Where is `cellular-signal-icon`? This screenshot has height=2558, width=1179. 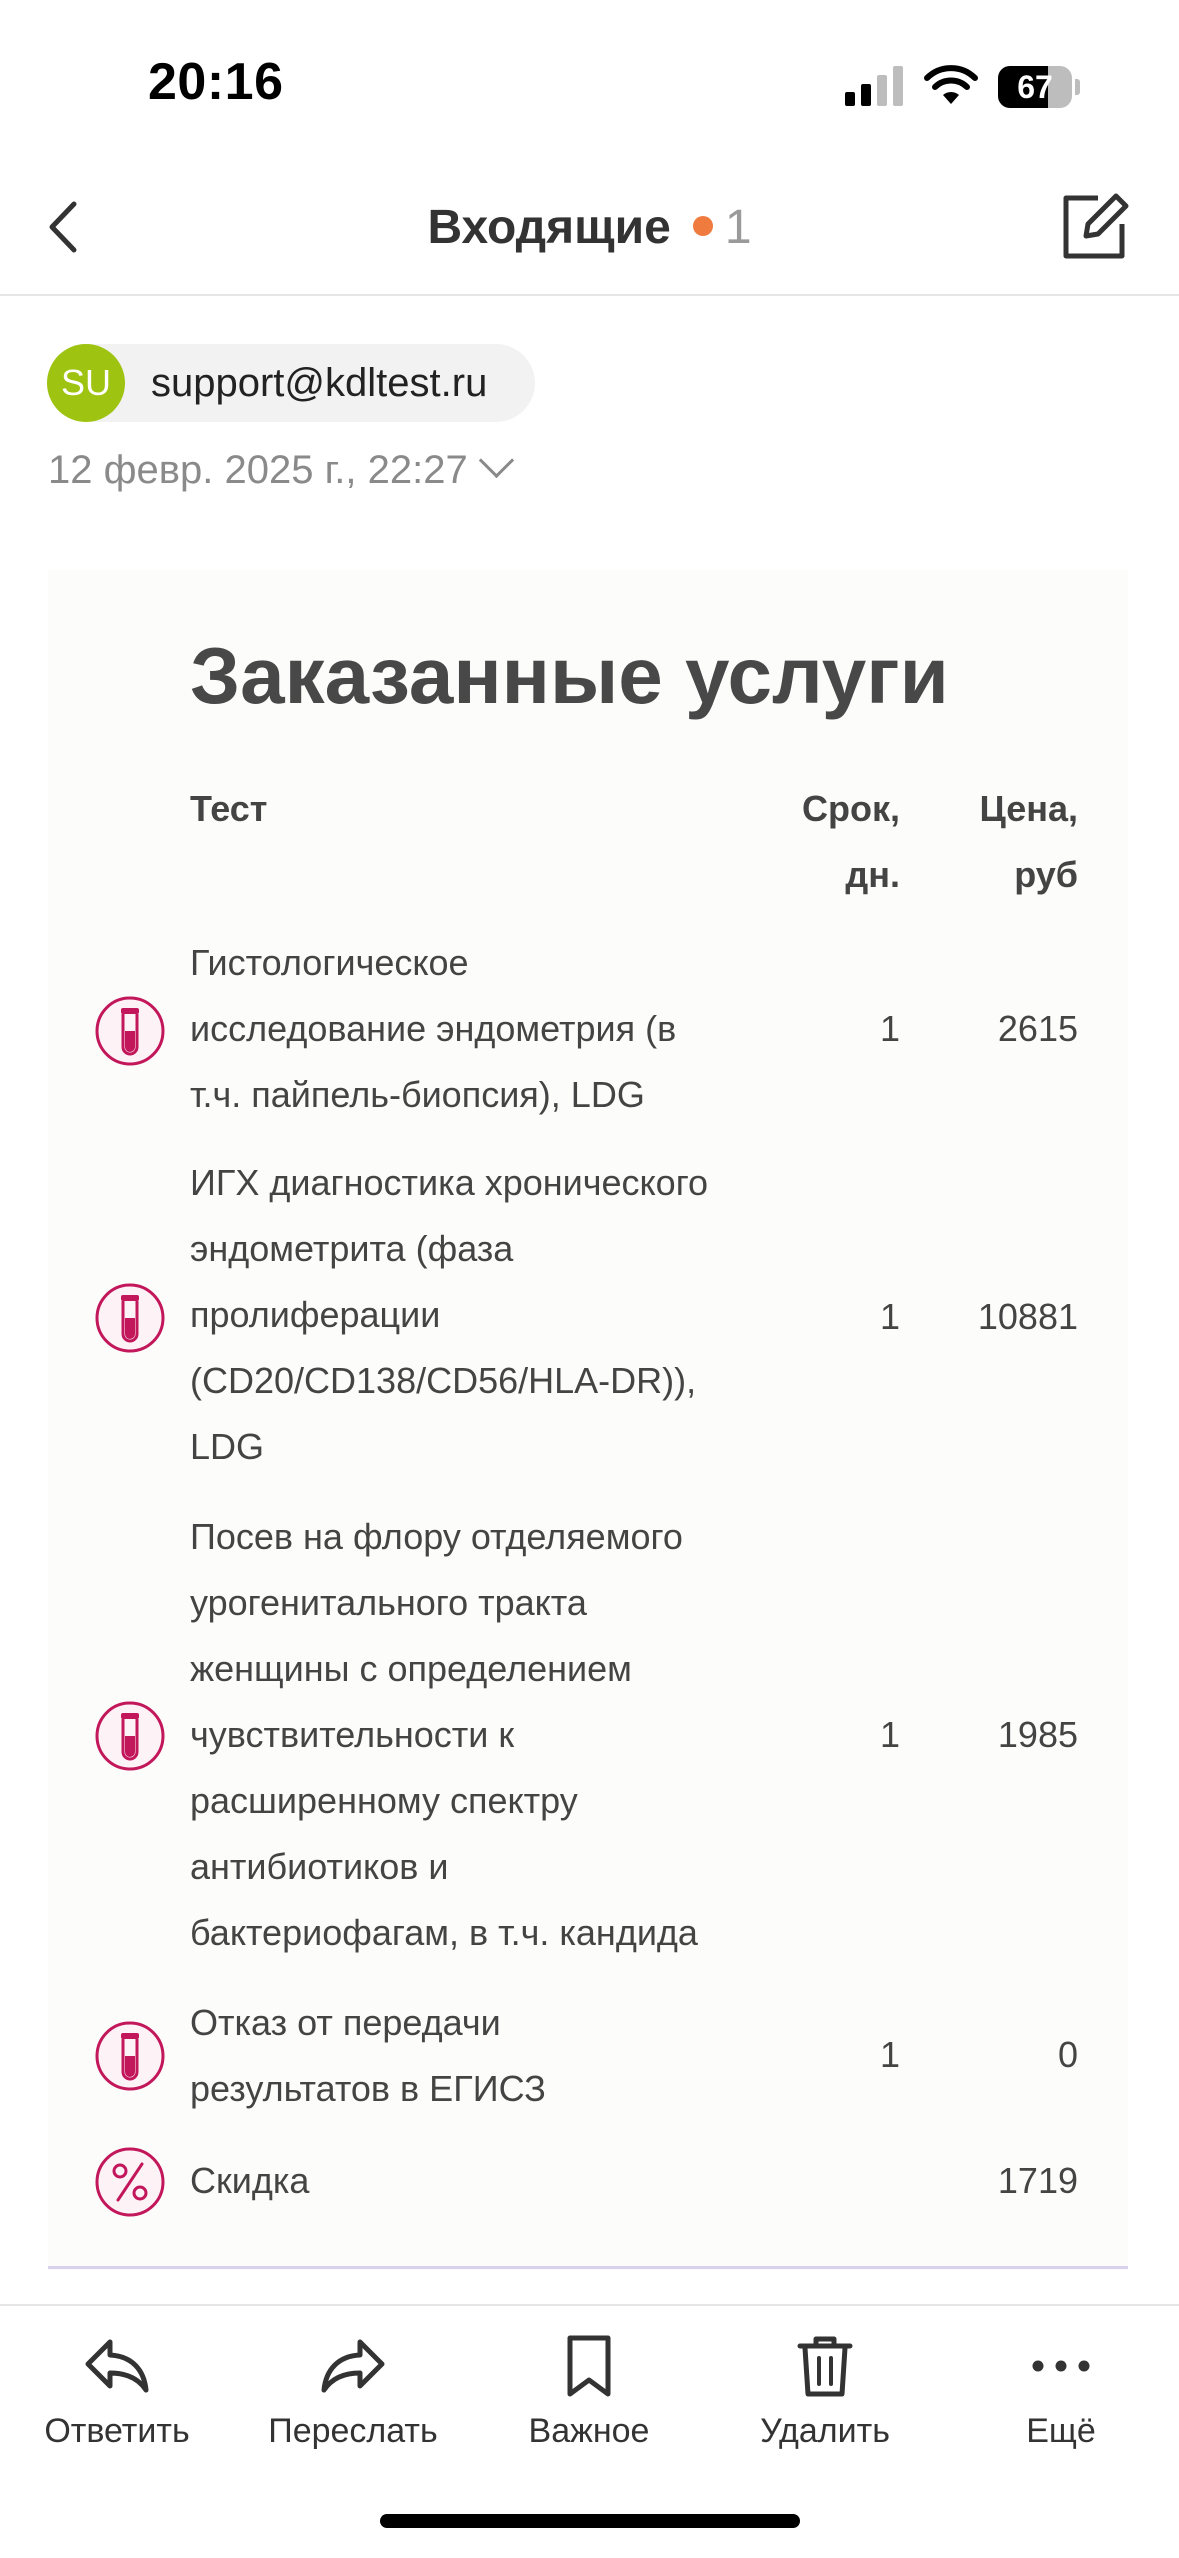
cellular-signal-icon is located at coordinates (874, 86).